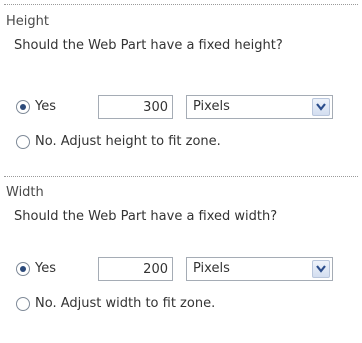 Image resolution: width=362 pixels, height=343 pixels. What do you see at coordinates (23, 269) in the screenshot?
I see `width-yes-radio` at bounding box center [23, 269].